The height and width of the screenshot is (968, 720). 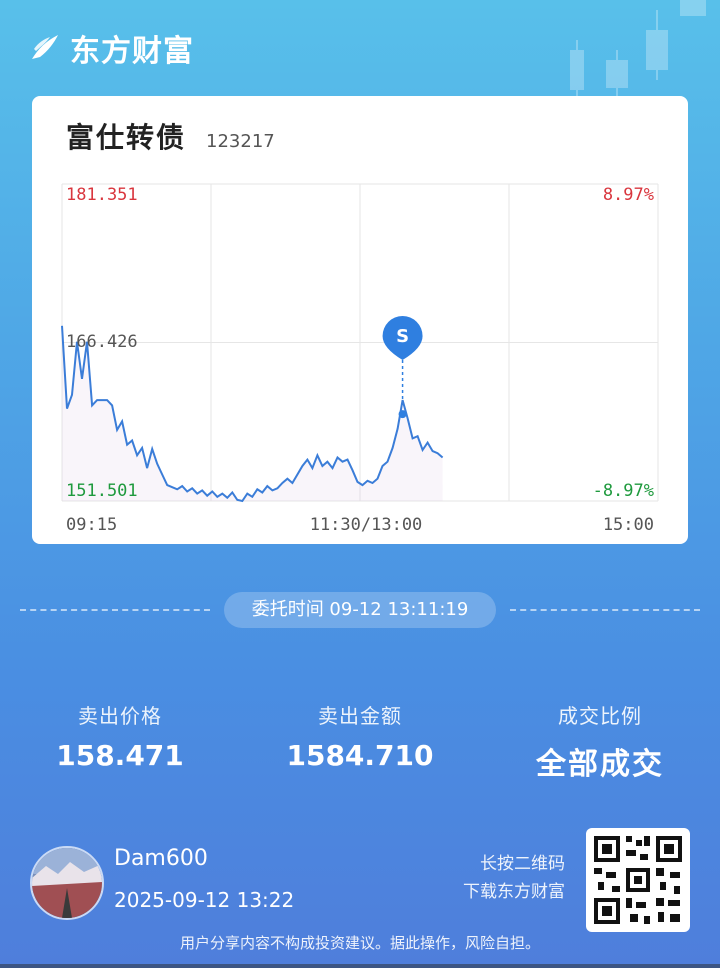 What do you see at coordinates (600, 764) in the screenshot?
I see `stat-value: 全部成交` at bounding box center [600, 764].